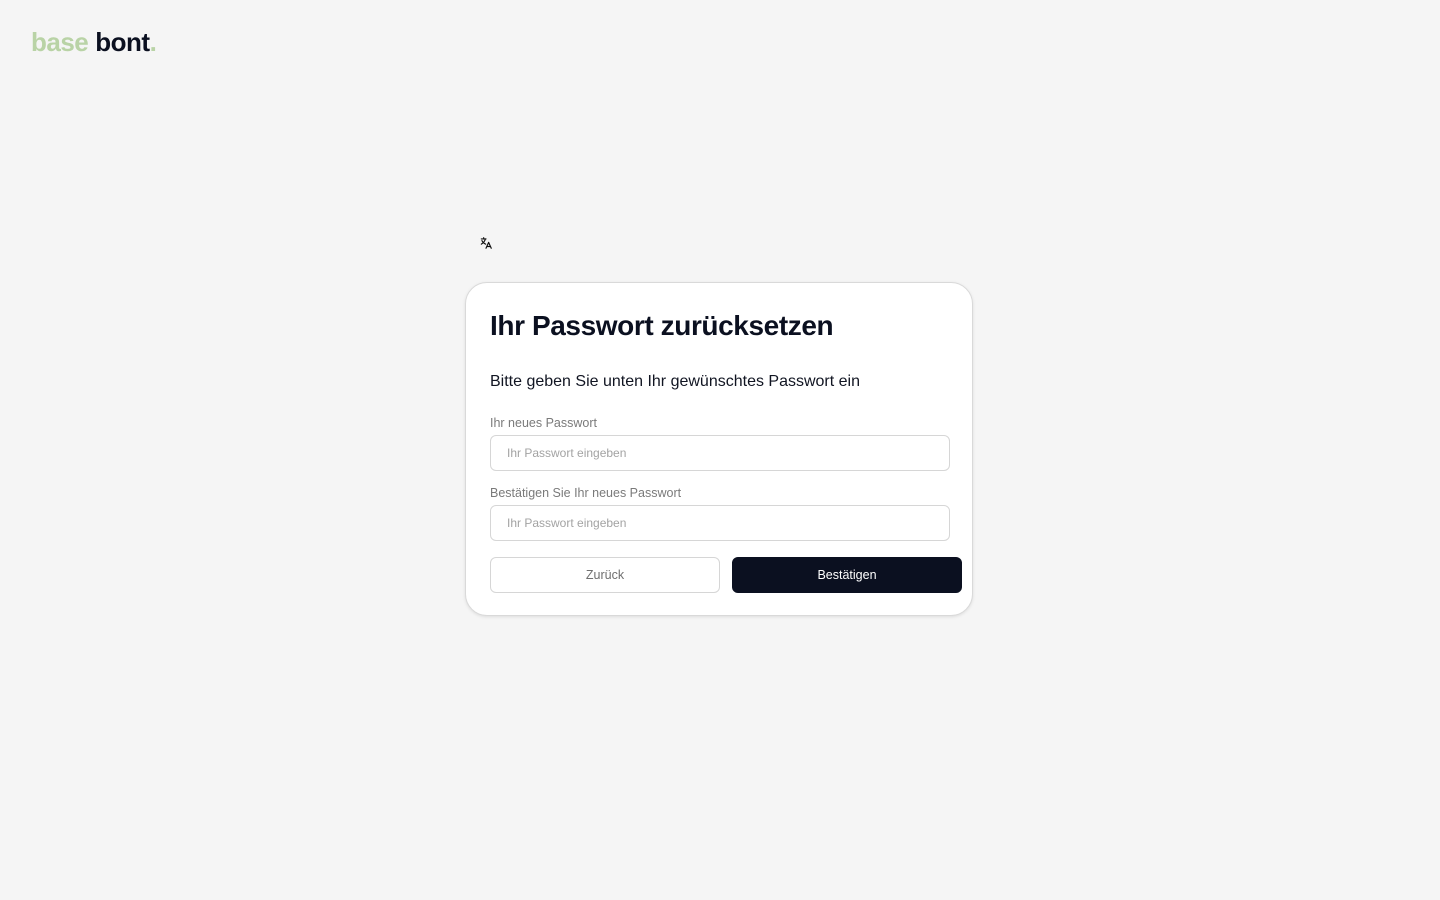  Describe the element at coordinates (720, 453) in the screenshot. I see `new-password-input` at that location.